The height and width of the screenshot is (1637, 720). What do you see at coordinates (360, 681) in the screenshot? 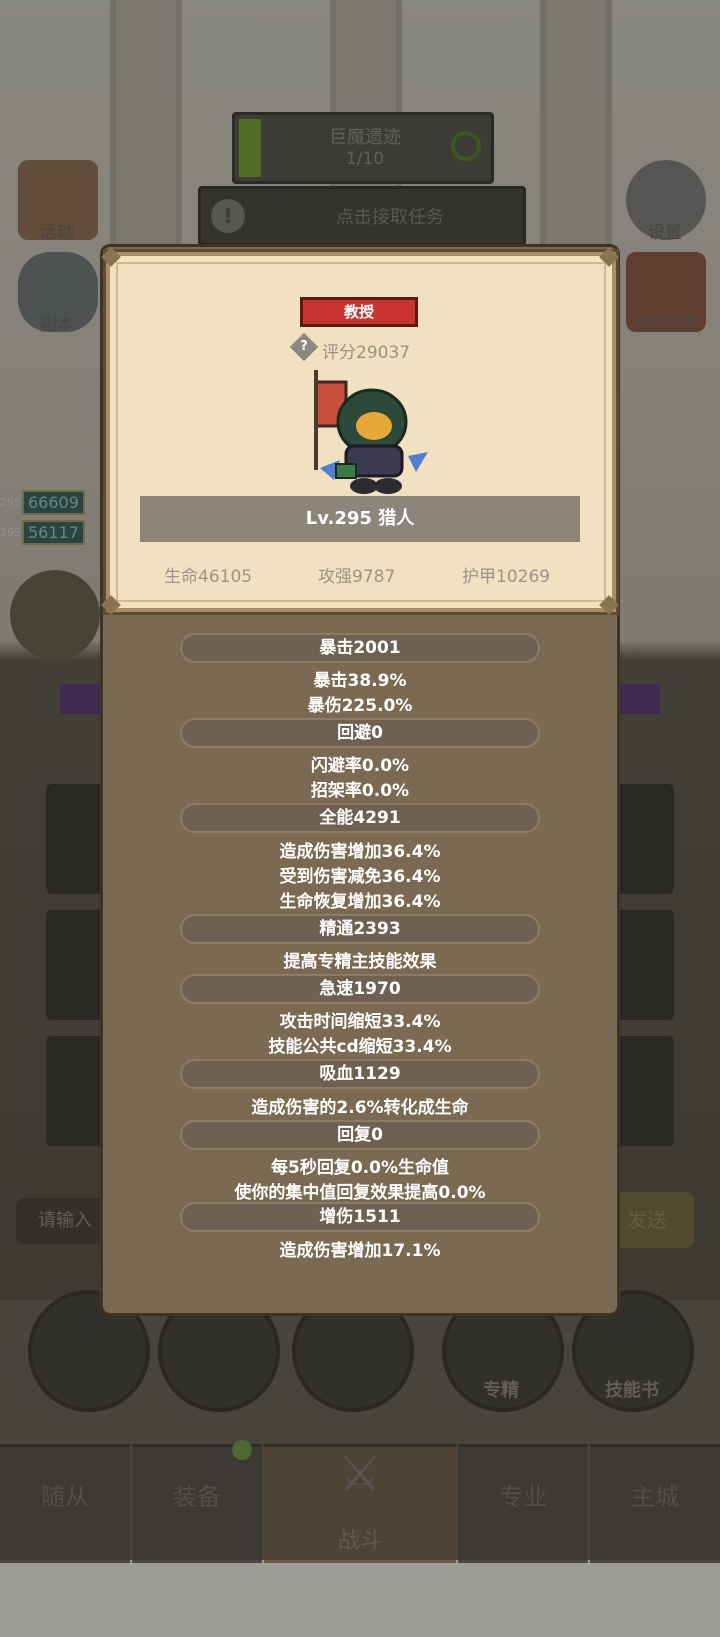
I see `stat-line: 暴击38.9%` at bounding box center [360, 681].